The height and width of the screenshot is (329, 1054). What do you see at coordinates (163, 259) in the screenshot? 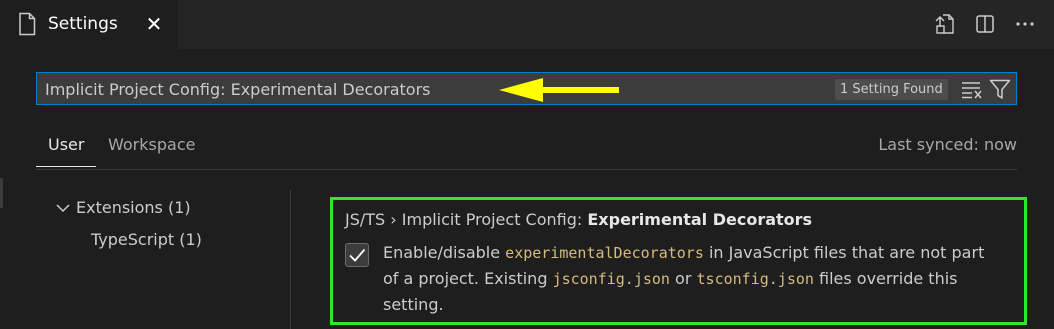
I see `settings-toc: Extensions (1) TypeScript (1)` at bounding box center [163, 259].